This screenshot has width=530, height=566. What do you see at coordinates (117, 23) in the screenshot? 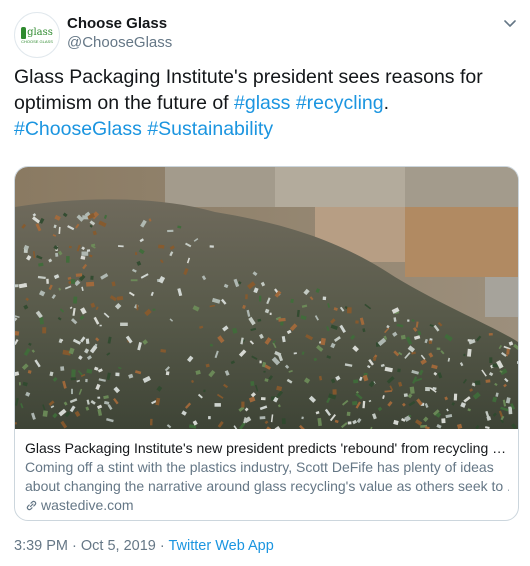
I see `author-name: Choose Glass` at bounding box center [117, 23].